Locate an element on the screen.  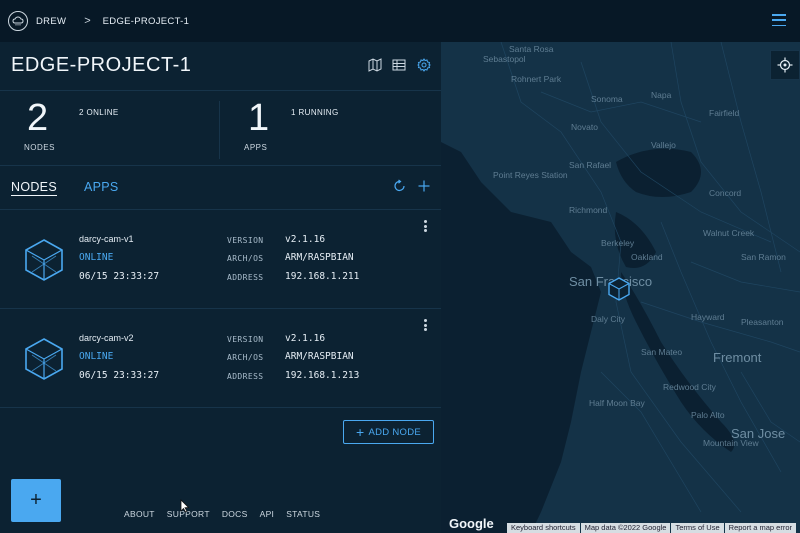
map-label: Napa is located at coordinates (661, 95).